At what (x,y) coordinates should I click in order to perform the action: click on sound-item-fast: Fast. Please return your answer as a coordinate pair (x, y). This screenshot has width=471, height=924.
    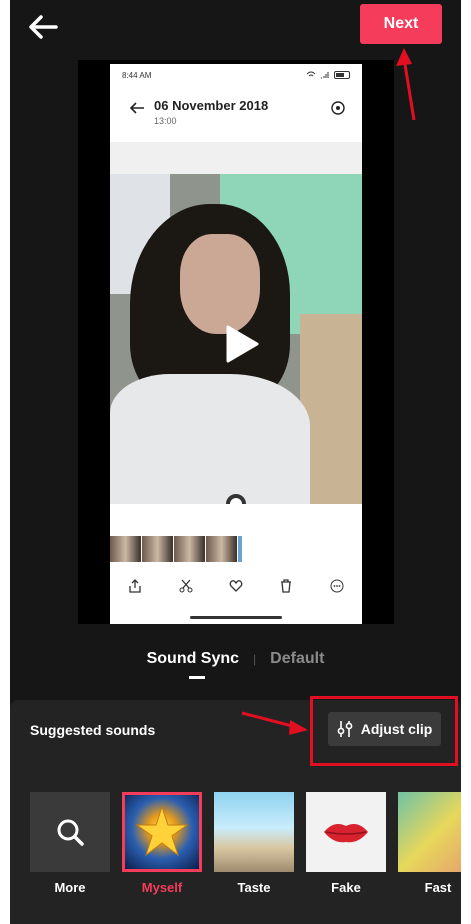
    Looking at the image, I should click on (429, 843).